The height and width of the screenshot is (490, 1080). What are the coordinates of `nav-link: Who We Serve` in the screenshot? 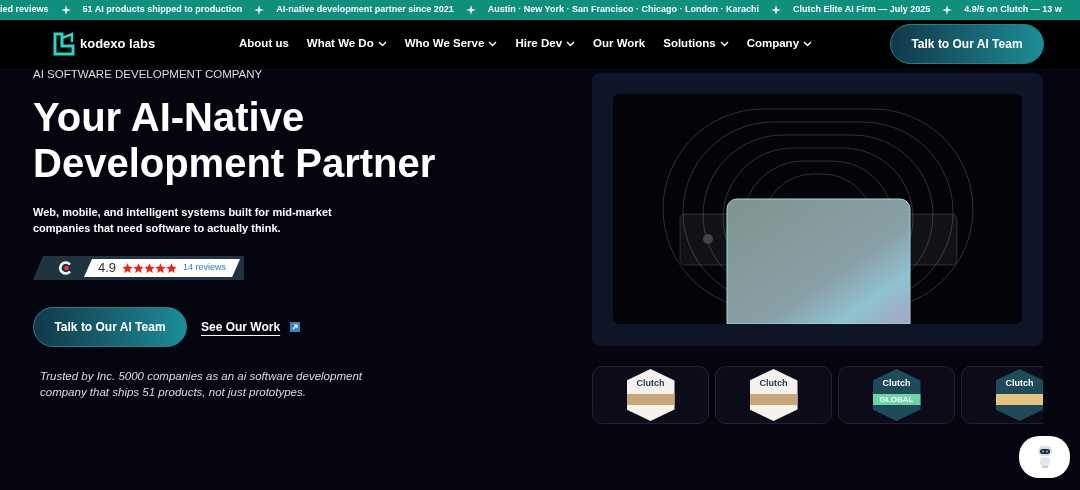 It's located at (451, 44).